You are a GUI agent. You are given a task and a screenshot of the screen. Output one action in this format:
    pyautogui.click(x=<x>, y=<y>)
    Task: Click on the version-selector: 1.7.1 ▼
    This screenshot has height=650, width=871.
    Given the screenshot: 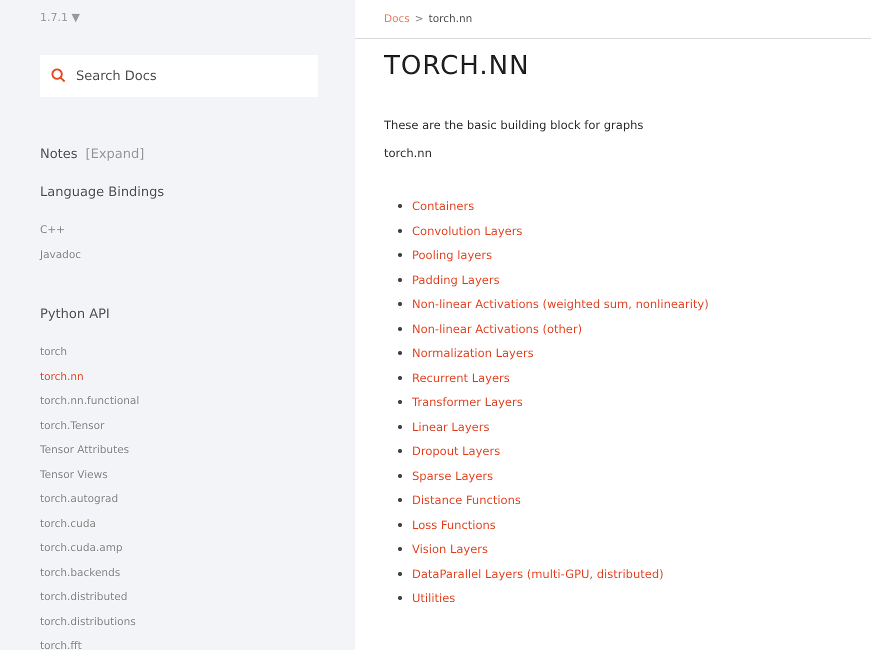 What is the action you would take?
    pyautogui.click(x=60, y=17)
    